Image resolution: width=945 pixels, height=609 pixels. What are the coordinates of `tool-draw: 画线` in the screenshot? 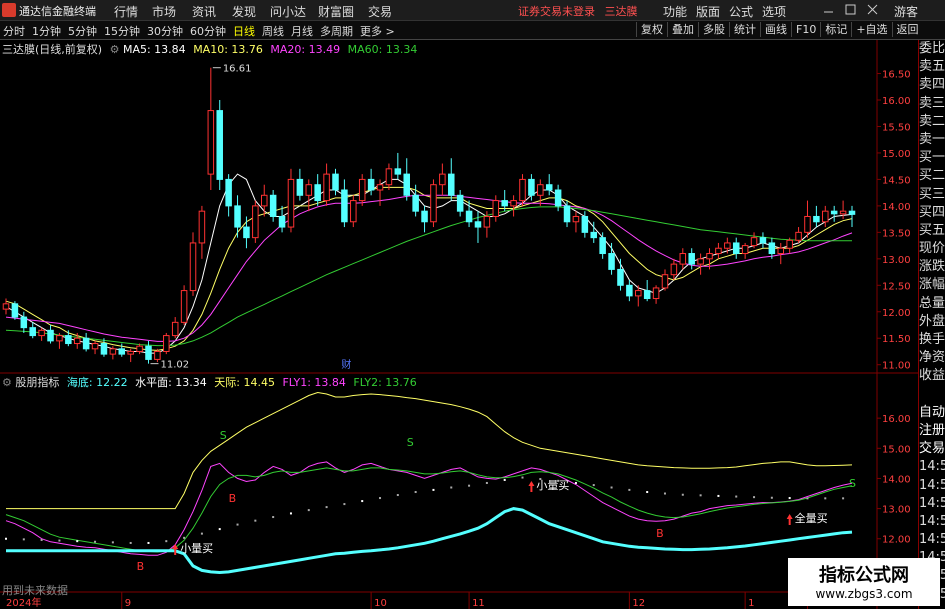 It's located at (775, 29).